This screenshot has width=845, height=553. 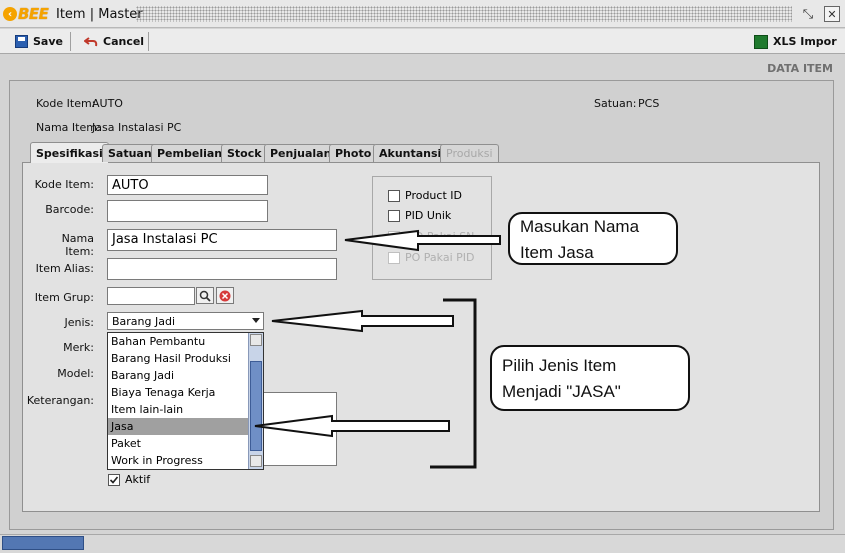 I want to click on scroll-up-icon, so click(x=256, y=340).